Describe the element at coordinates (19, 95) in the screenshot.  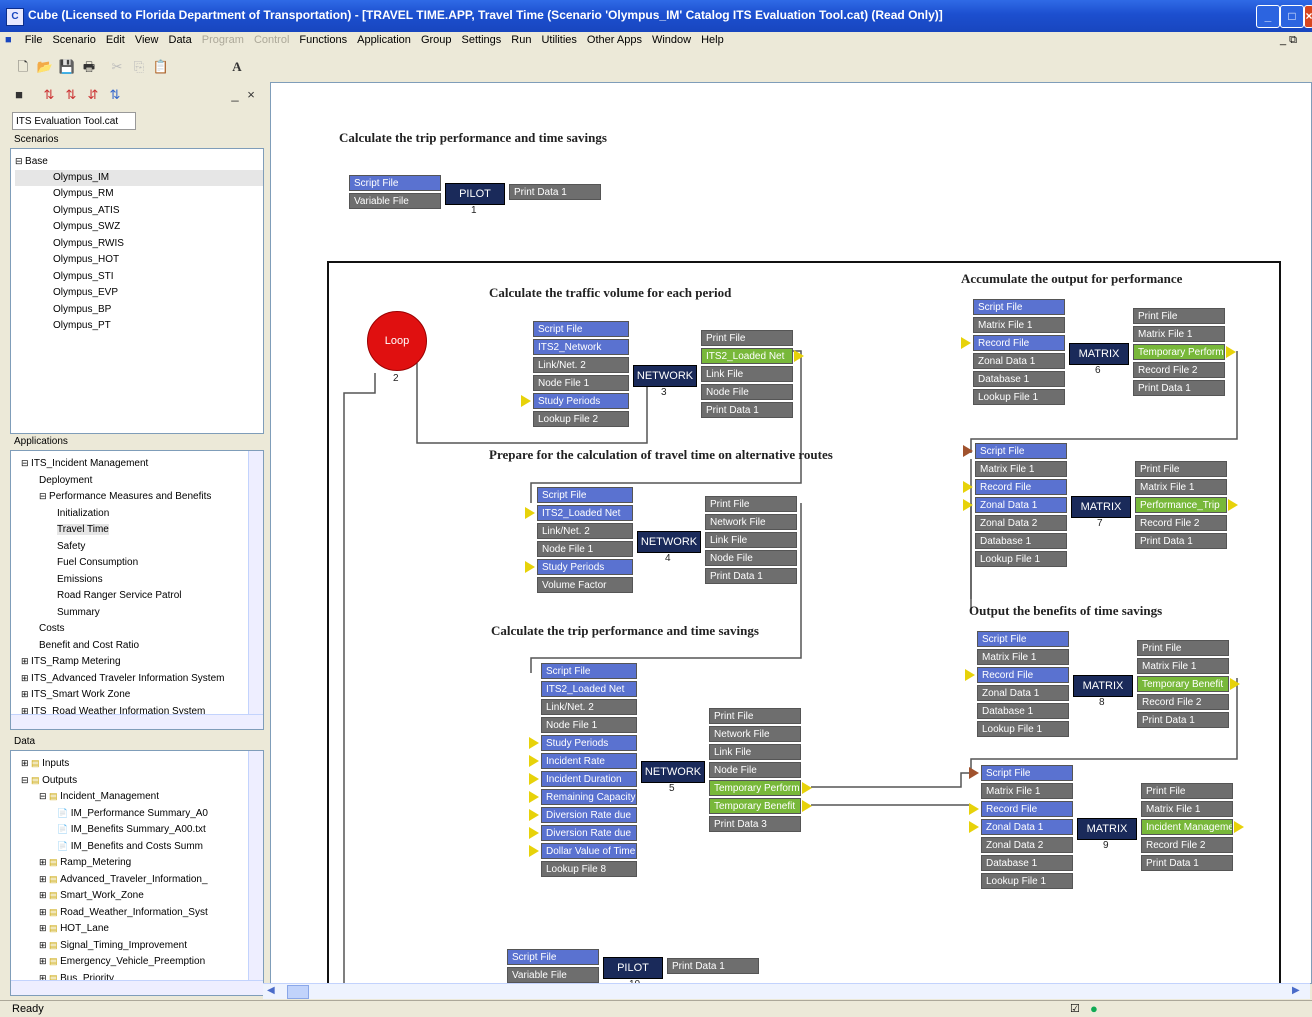
I see `save-catalog-icon: ■` at that location.